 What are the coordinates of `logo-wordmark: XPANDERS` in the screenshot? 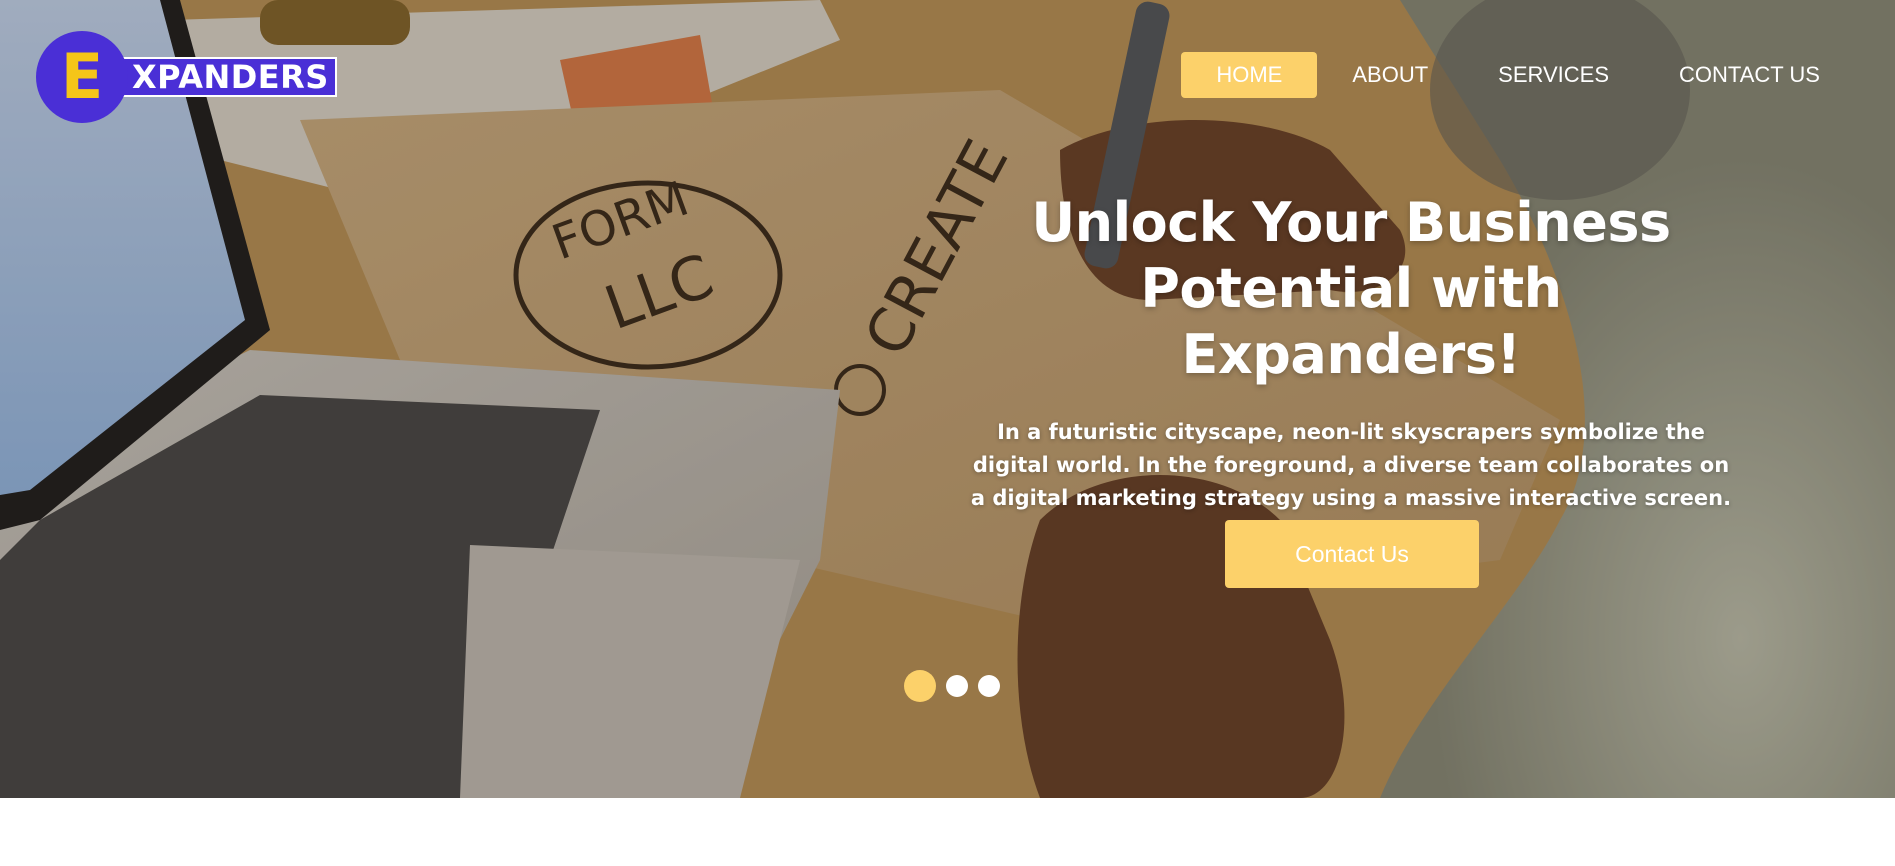 It's located at (226, 77).